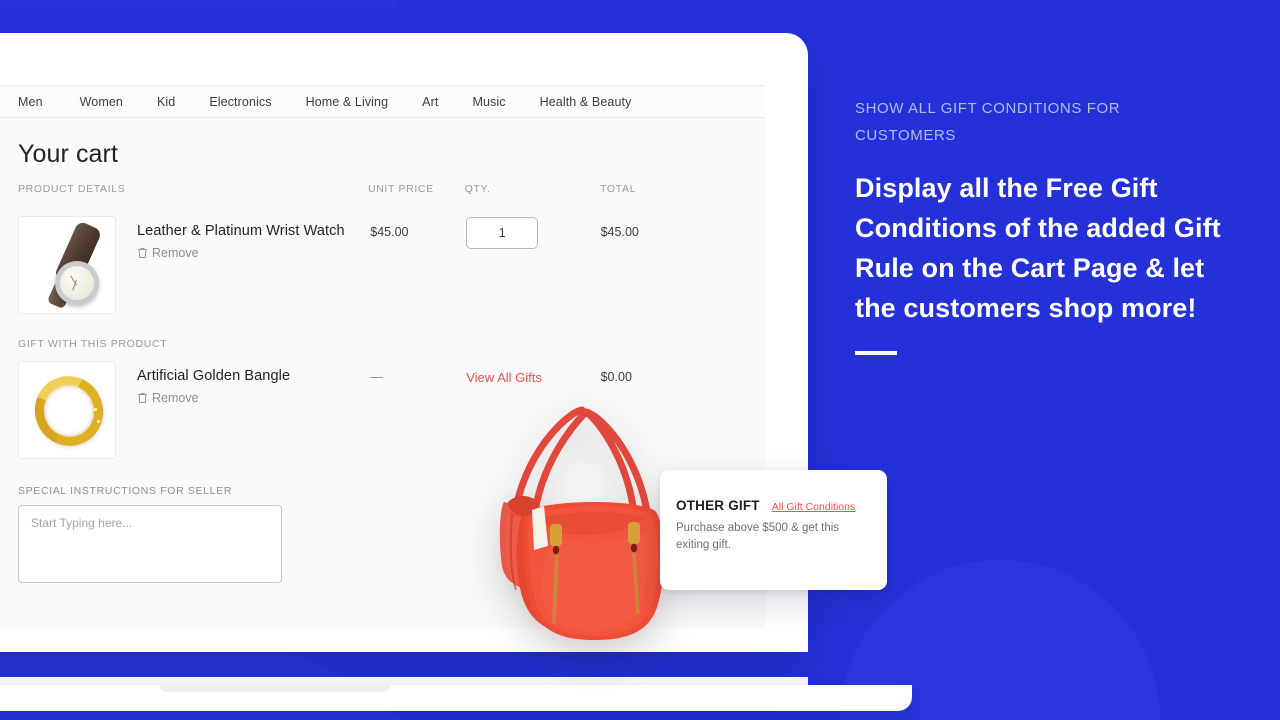 This screenshot has width=1280, height=720. Describe the element at coordinates (430, 102) in the screenshot. I see `nav-item-art: Art` at that location.